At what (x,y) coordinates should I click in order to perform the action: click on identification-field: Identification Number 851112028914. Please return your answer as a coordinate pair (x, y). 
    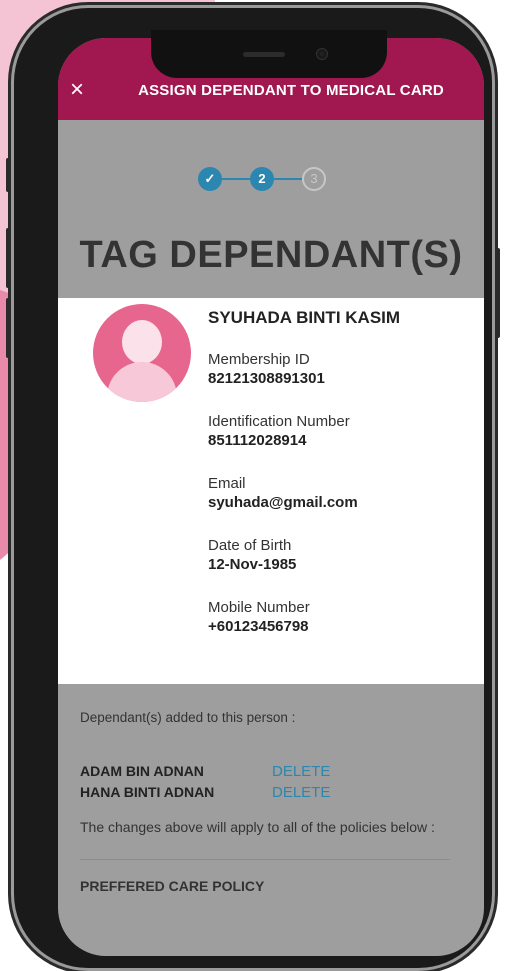
    Looking at the image, I should click on (304, 431).